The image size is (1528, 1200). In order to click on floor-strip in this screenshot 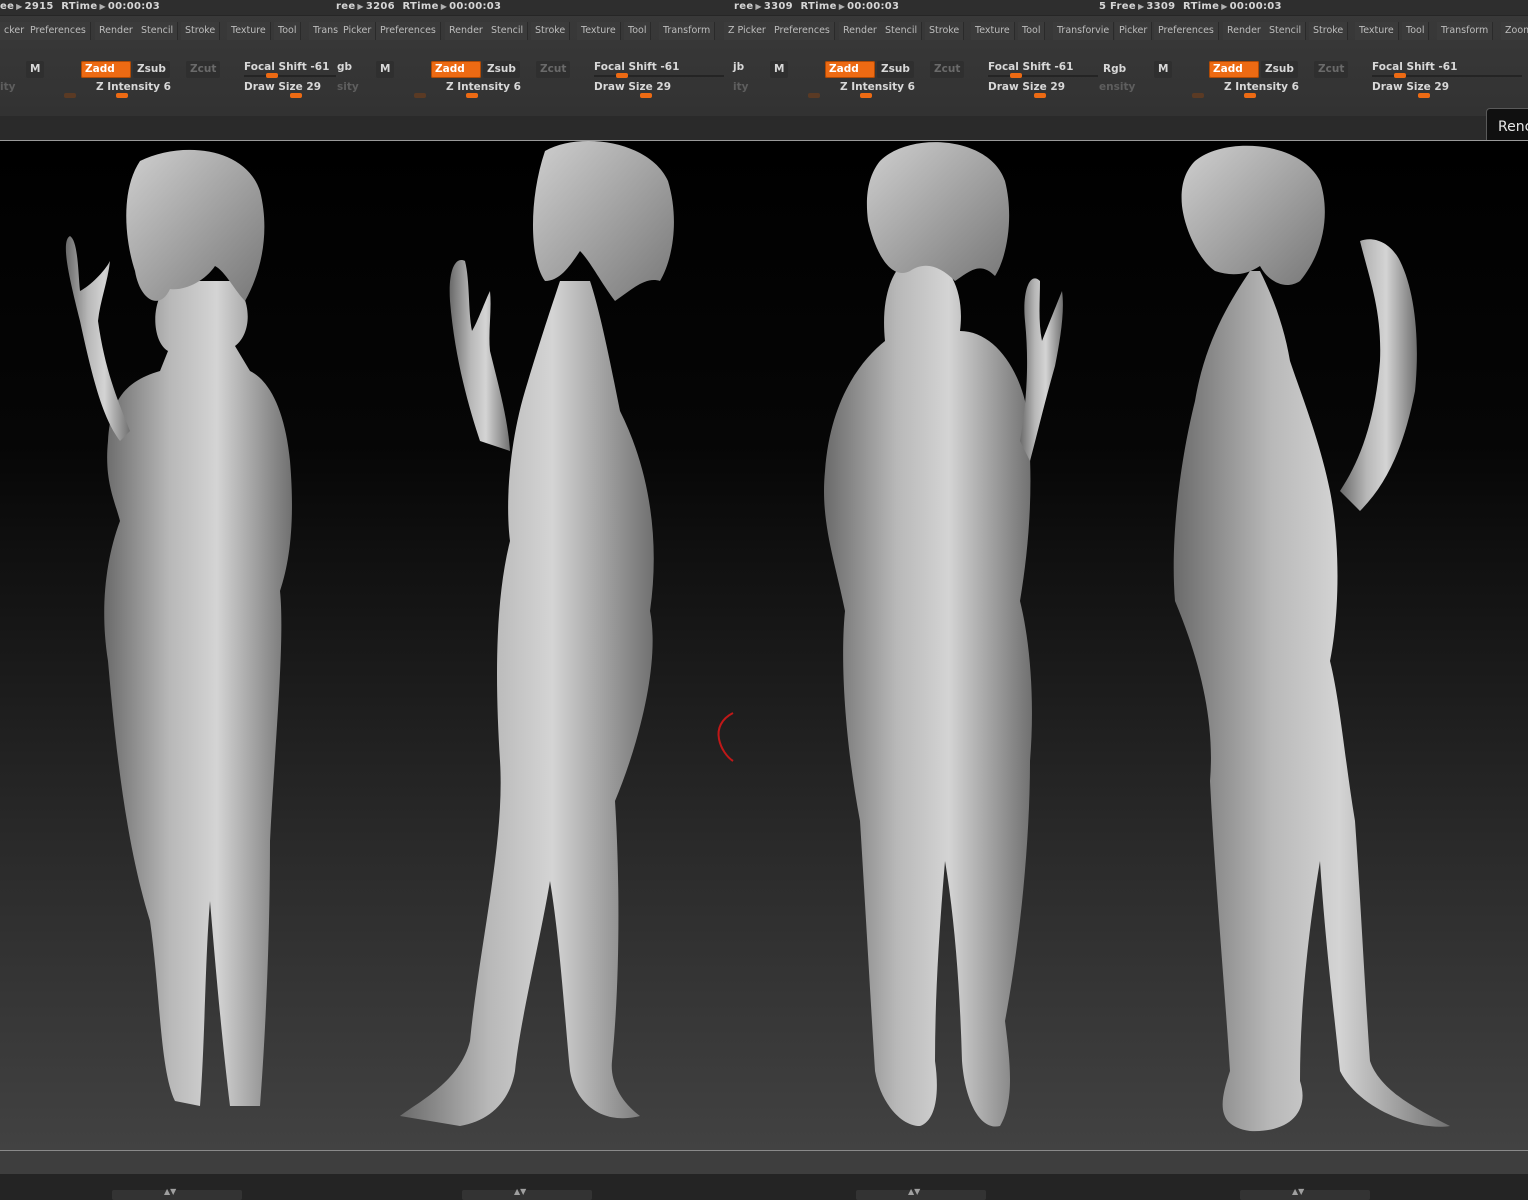, I will do `click(764, 1162)`.